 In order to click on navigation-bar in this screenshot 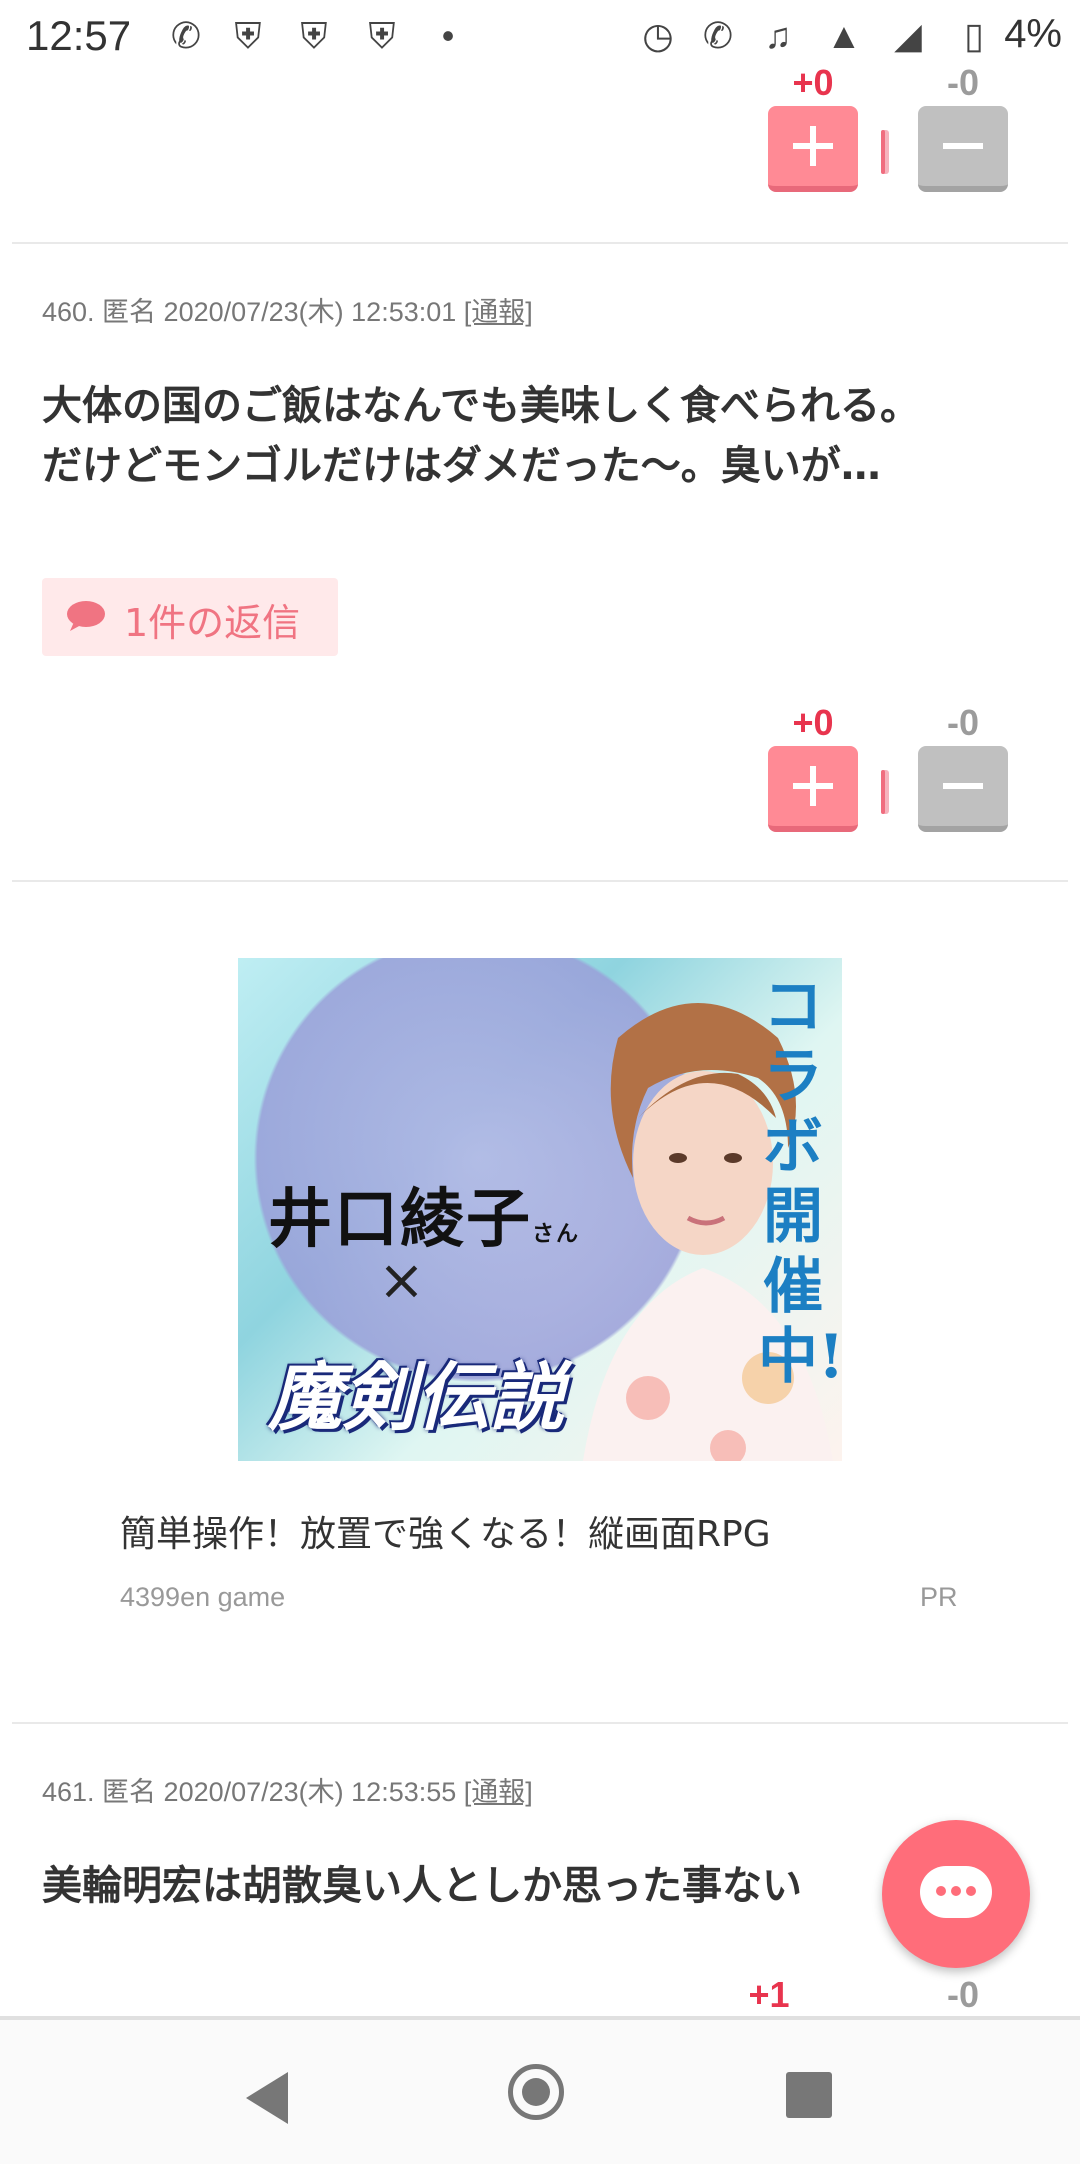, I will do `click(540, 2090)`.